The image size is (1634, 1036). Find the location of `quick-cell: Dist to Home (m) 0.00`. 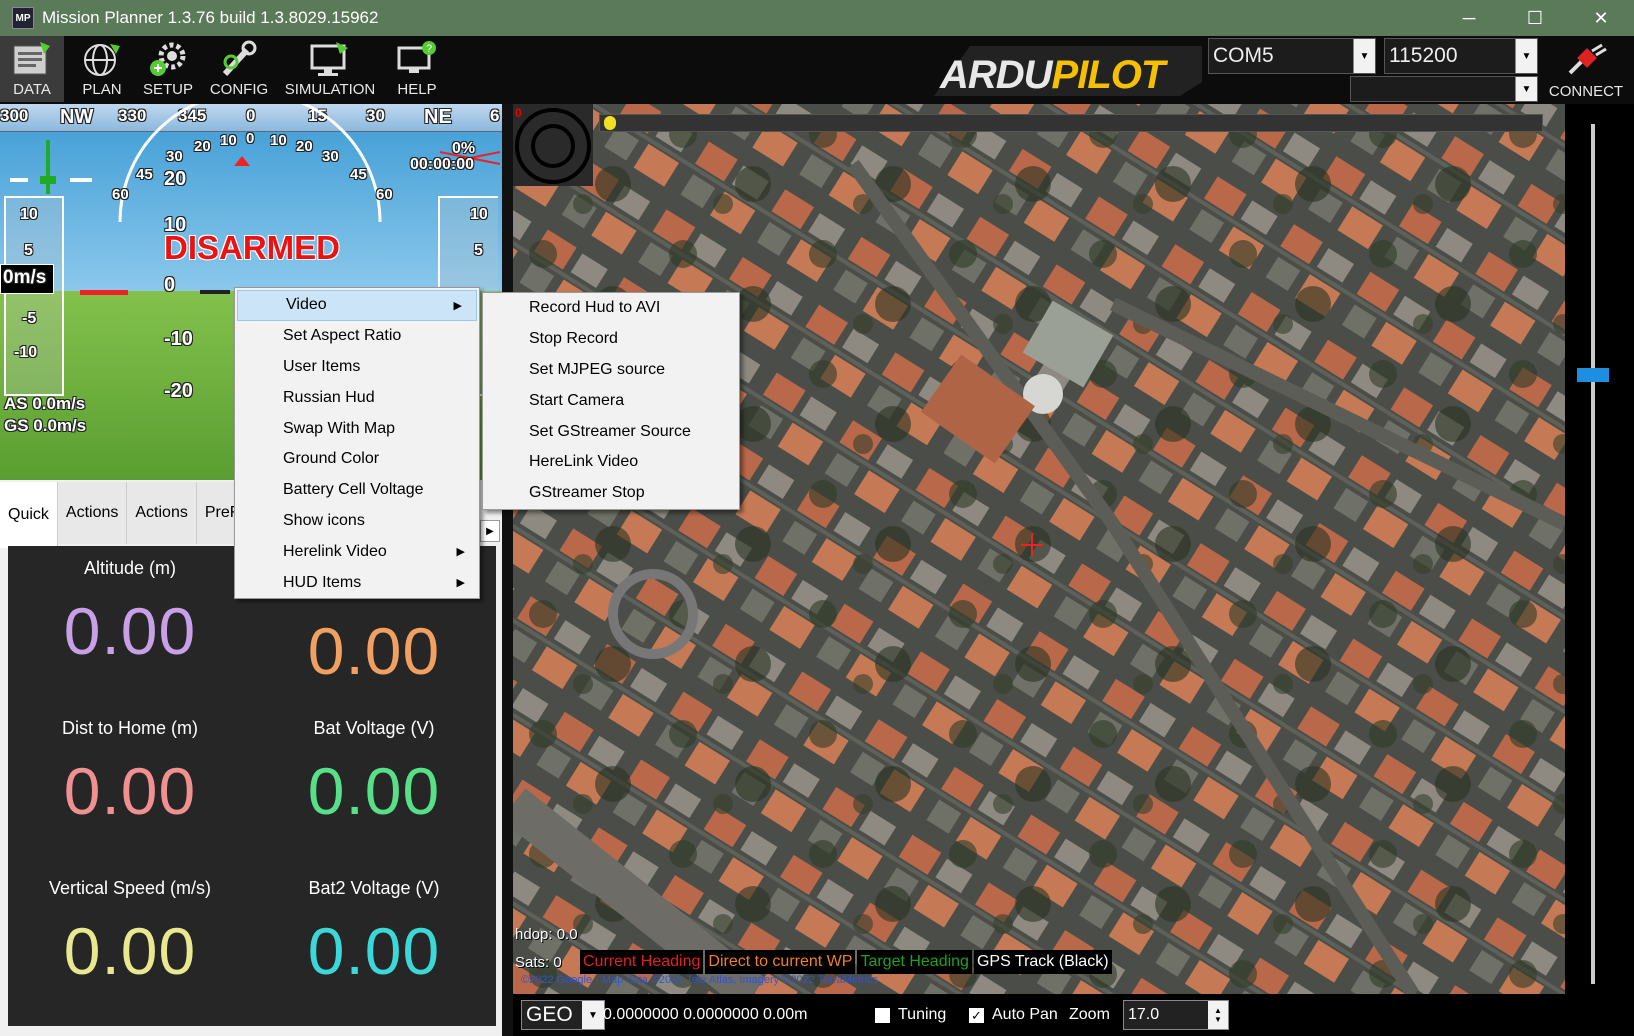

quick-cell: Dist to Home (m) 0.00 is located at coordinates (130, 786).